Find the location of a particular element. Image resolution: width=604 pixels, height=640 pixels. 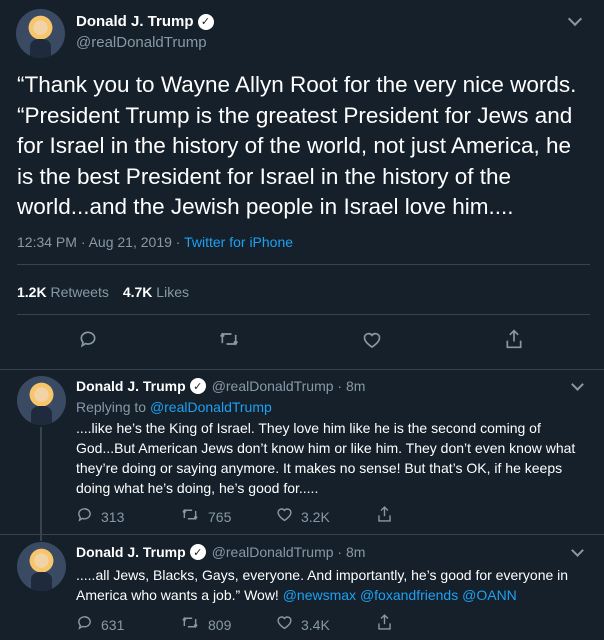

reply-action: 631 is located at coordinates (128, 624).